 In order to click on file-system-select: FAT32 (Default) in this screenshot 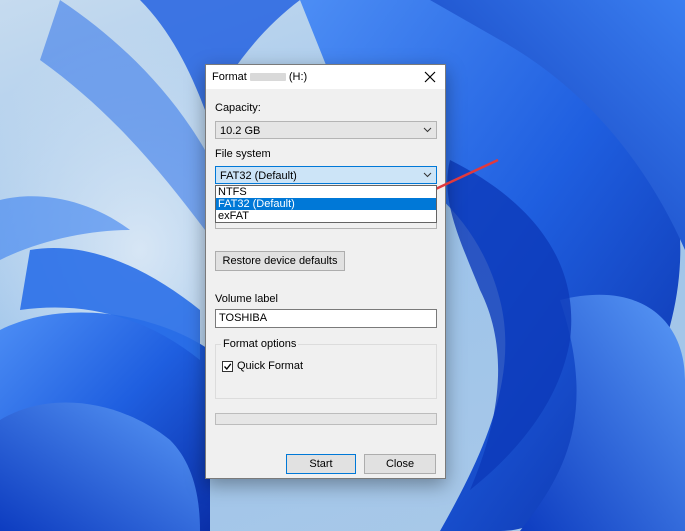, I will do `click(326, 175)`.